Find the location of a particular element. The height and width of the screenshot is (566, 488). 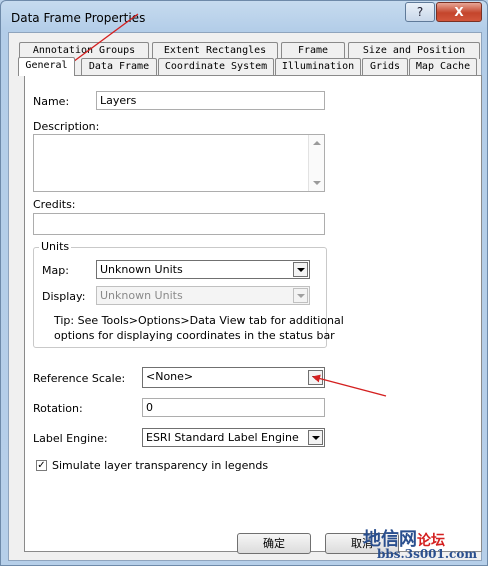

label-engine-value: ESRI Standard Label Engine is located at coordinates (222, 437).